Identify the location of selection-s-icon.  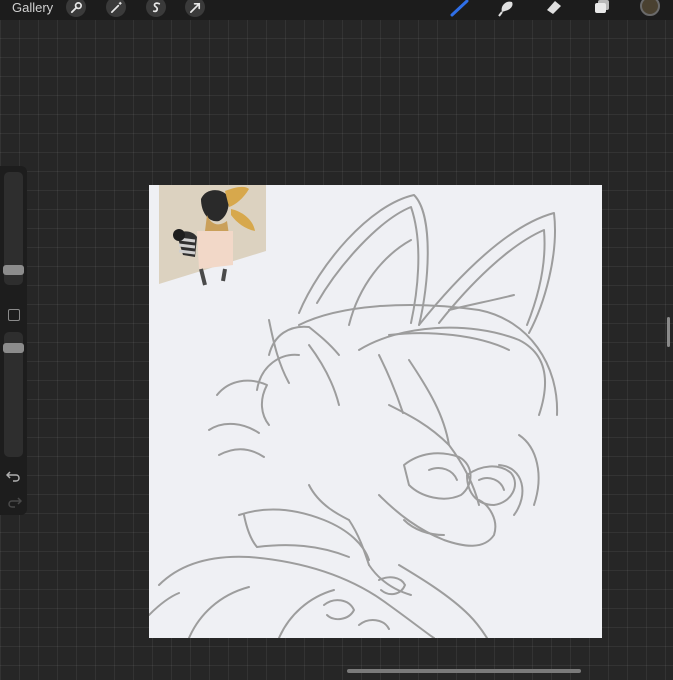
(156, 6).